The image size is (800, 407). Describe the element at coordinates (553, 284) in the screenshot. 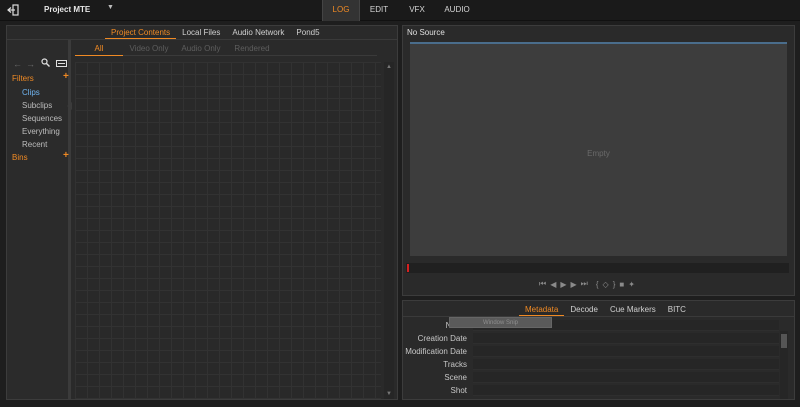

I see `step-back-icon: ◀` at that location.